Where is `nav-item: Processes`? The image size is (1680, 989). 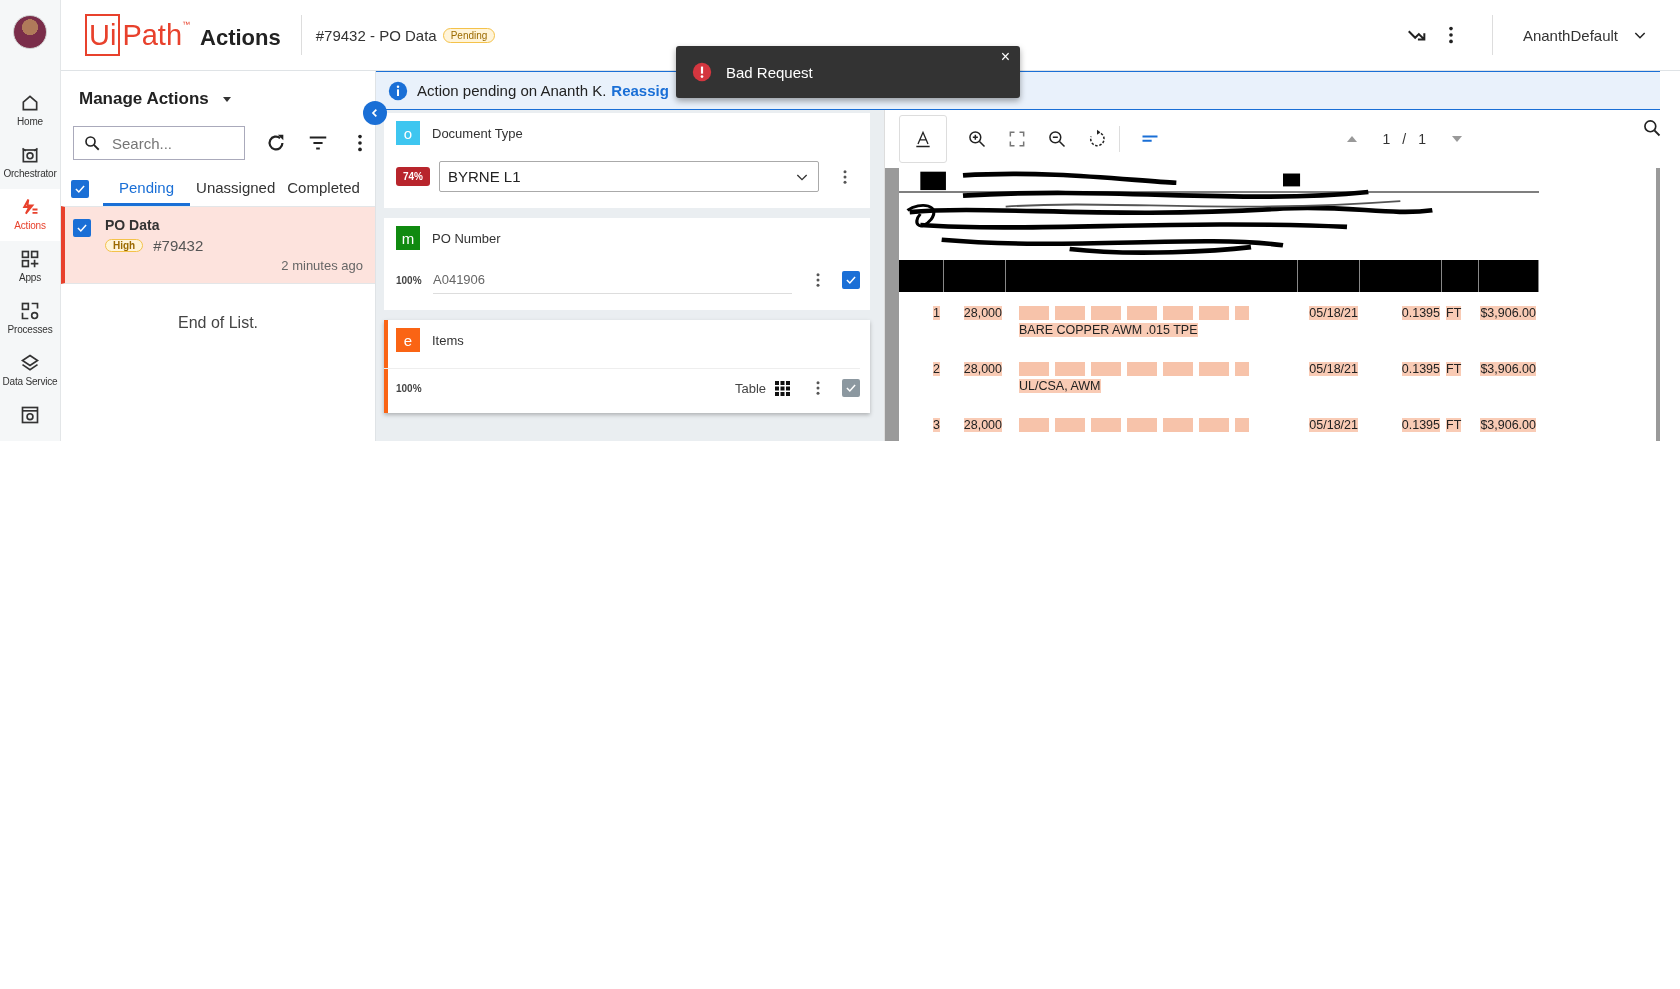 nav-item: Processes is located at coordinates (30, 319).